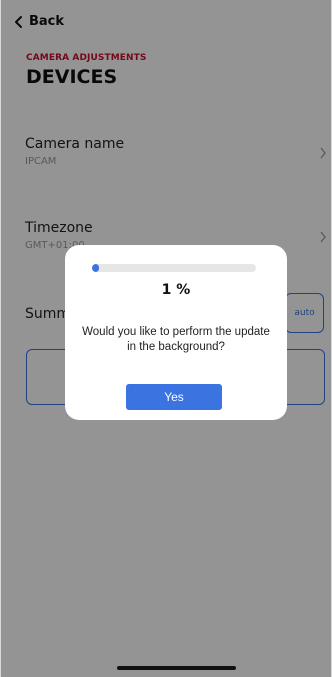 This screenshot has width=332, height=677. What do you see at coordinates (174, 397) in the screenshot?
I see `yes-button: Yes` at bounding box center [174, 397].